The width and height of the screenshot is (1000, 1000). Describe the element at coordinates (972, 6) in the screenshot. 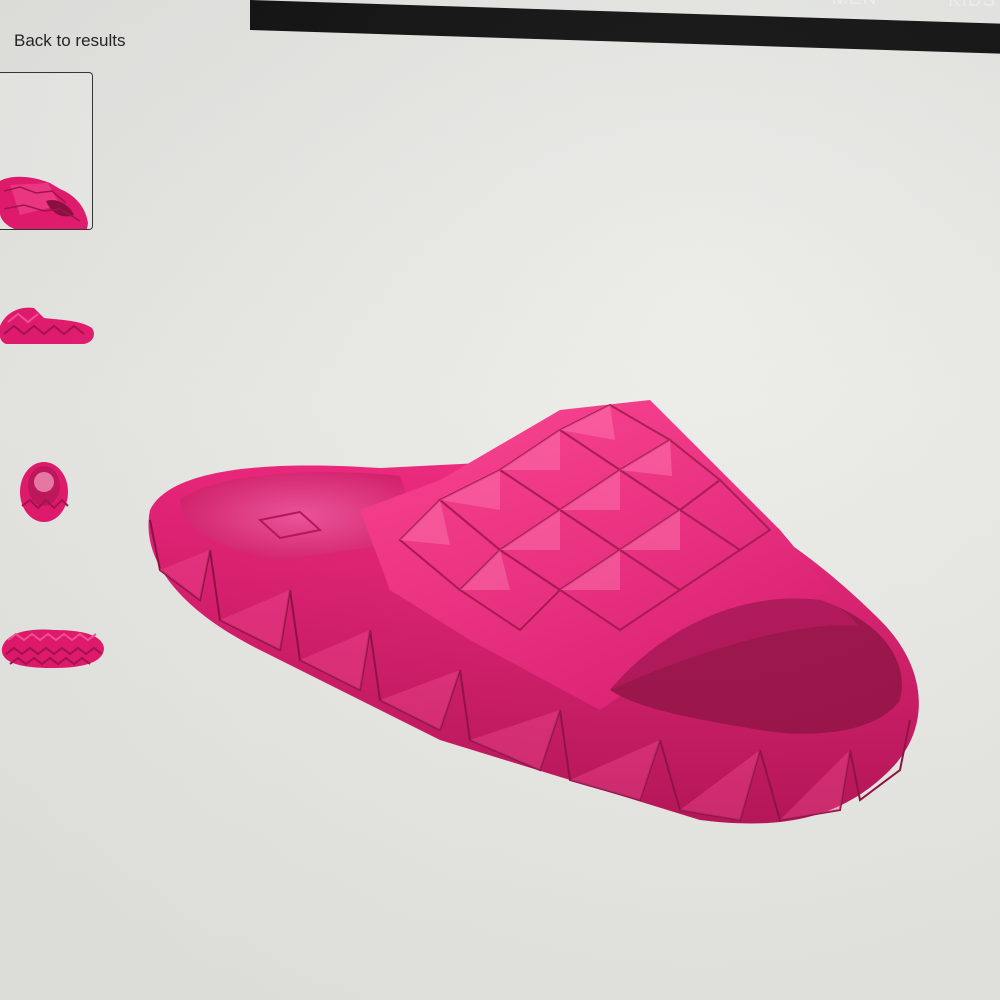

I see `nav-item-kids: KIDS` at that location.